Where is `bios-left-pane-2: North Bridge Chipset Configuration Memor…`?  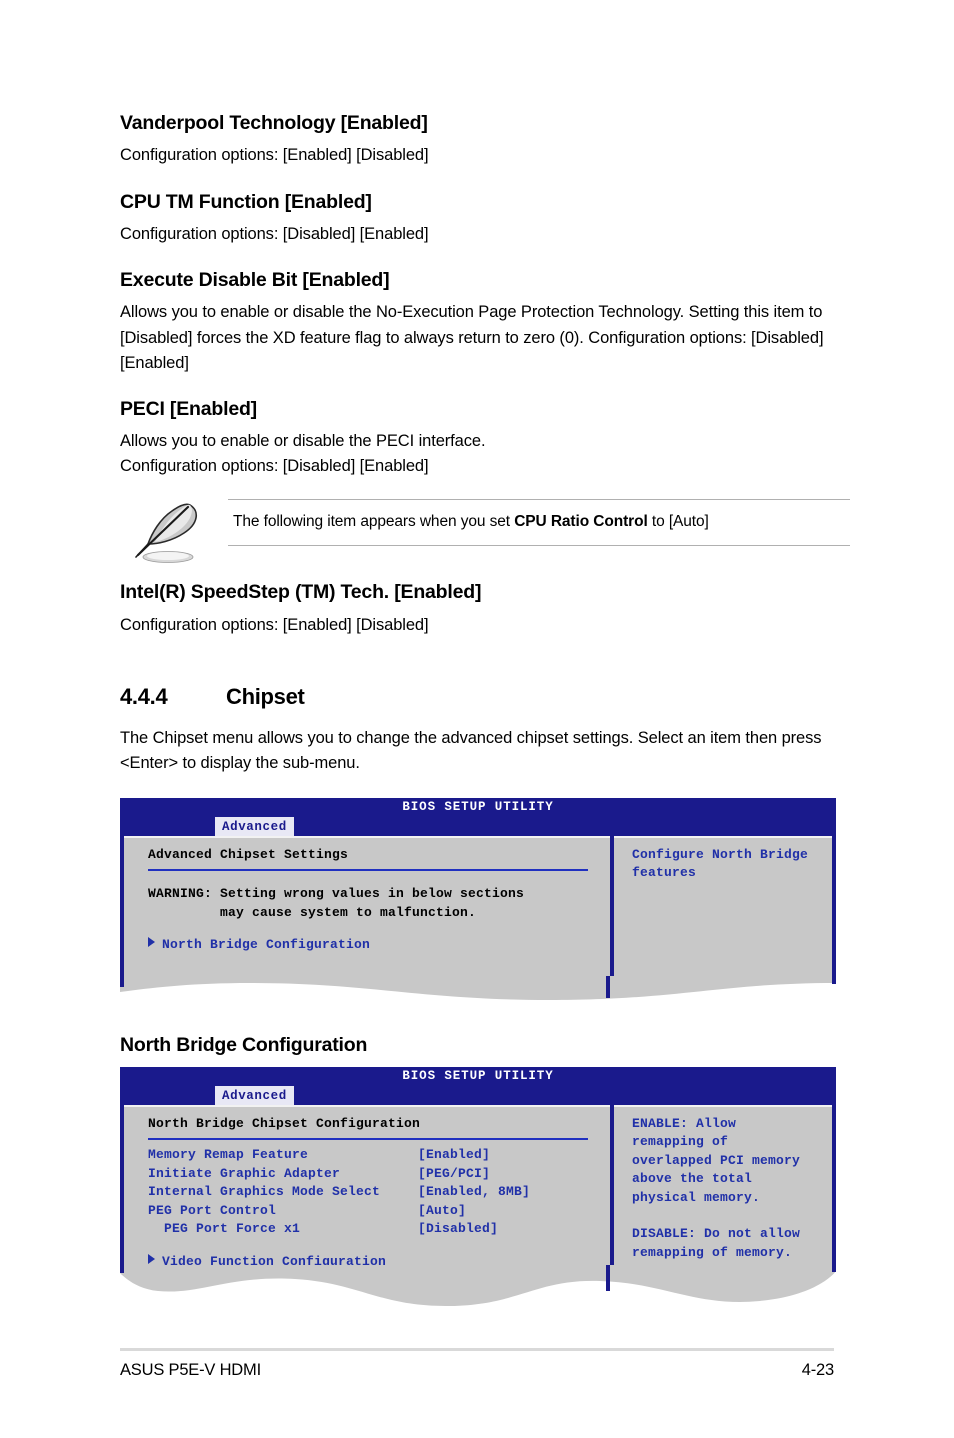 bios-left-pane-2: North Bridge Chipset Configuration Memor… is located at coordinates (369, 1186).